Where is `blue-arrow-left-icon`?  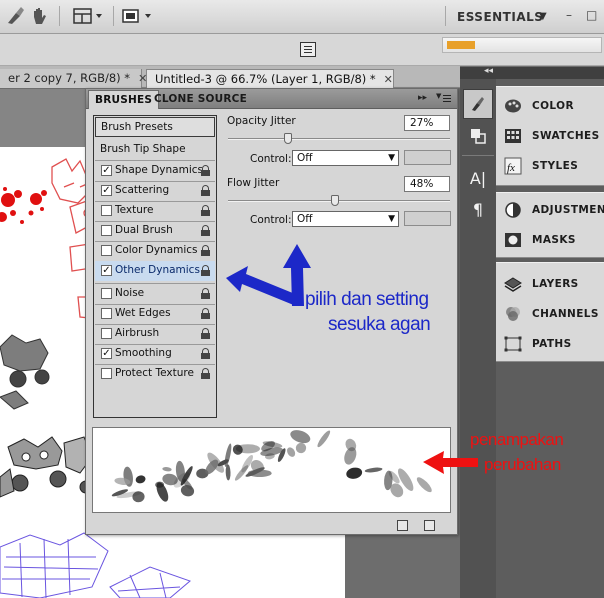
blue-arrow-left-icon is located at coordinates (263, 286).